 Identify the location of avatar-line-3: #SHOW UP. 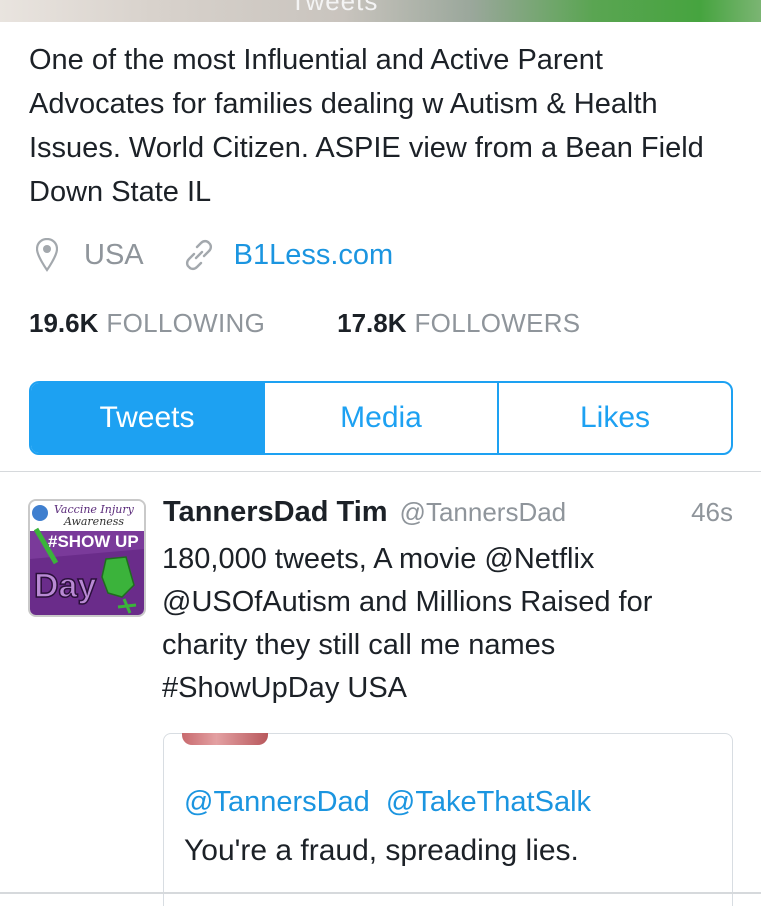
(93, 541).